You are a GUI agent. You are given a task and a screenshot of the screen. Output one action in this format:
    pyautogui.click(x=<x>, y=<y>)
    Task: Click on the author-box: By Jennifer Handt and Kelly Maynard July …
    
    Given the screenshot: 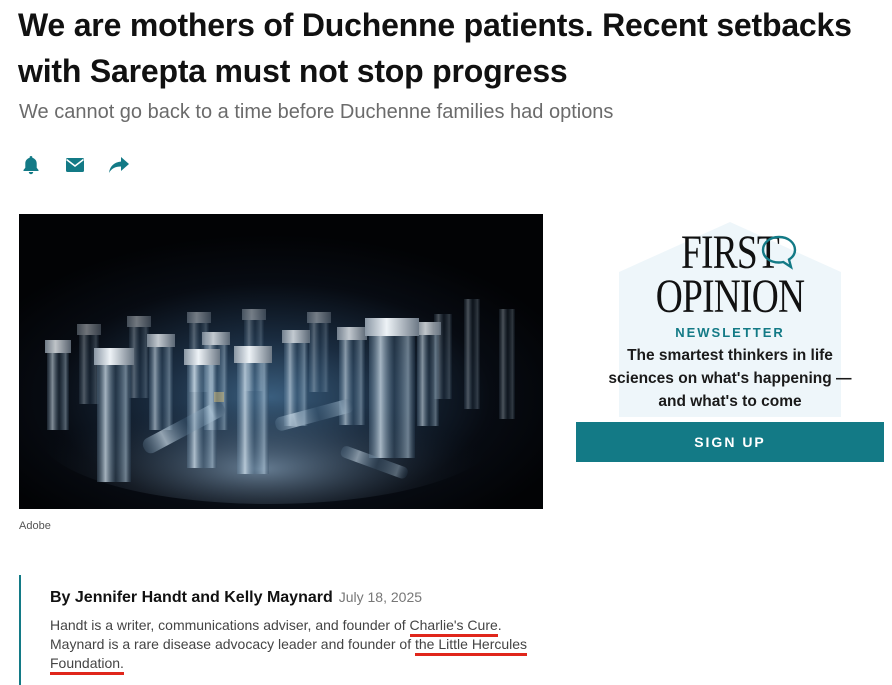 What is the action you would take?
    pyautogui.click(x=279, y=630)
    